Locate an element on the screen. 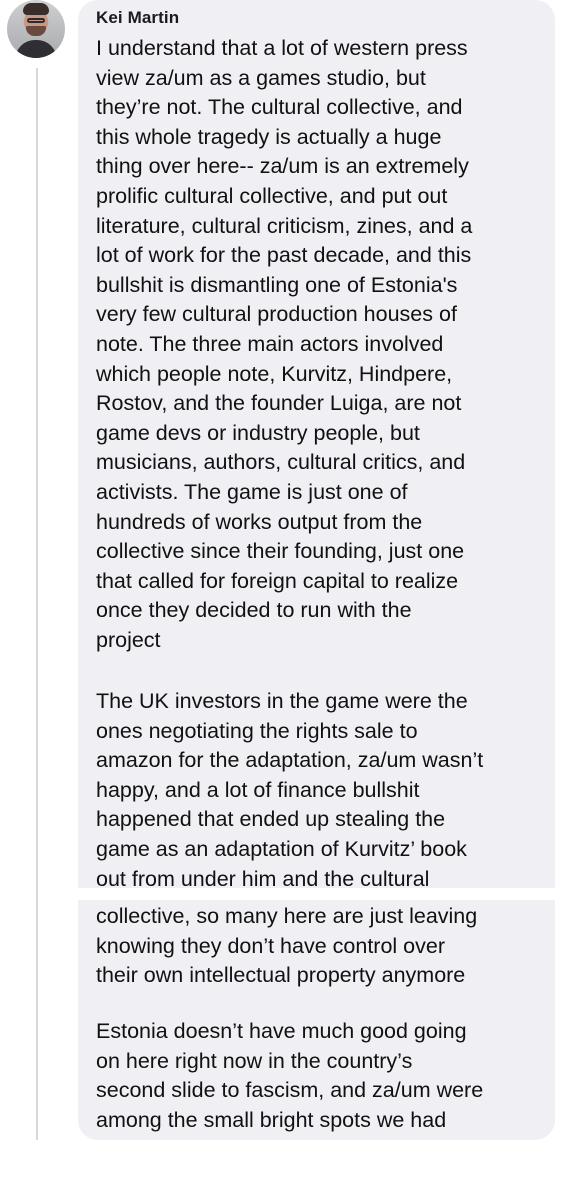 The image size is (581, 1199). avatar is located at coordinates (36, 29).